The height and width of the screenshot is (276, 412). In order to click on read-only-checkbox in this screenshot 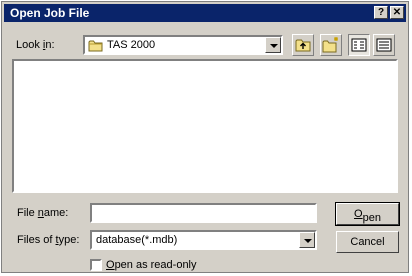, I will do `click(96, 265)`.